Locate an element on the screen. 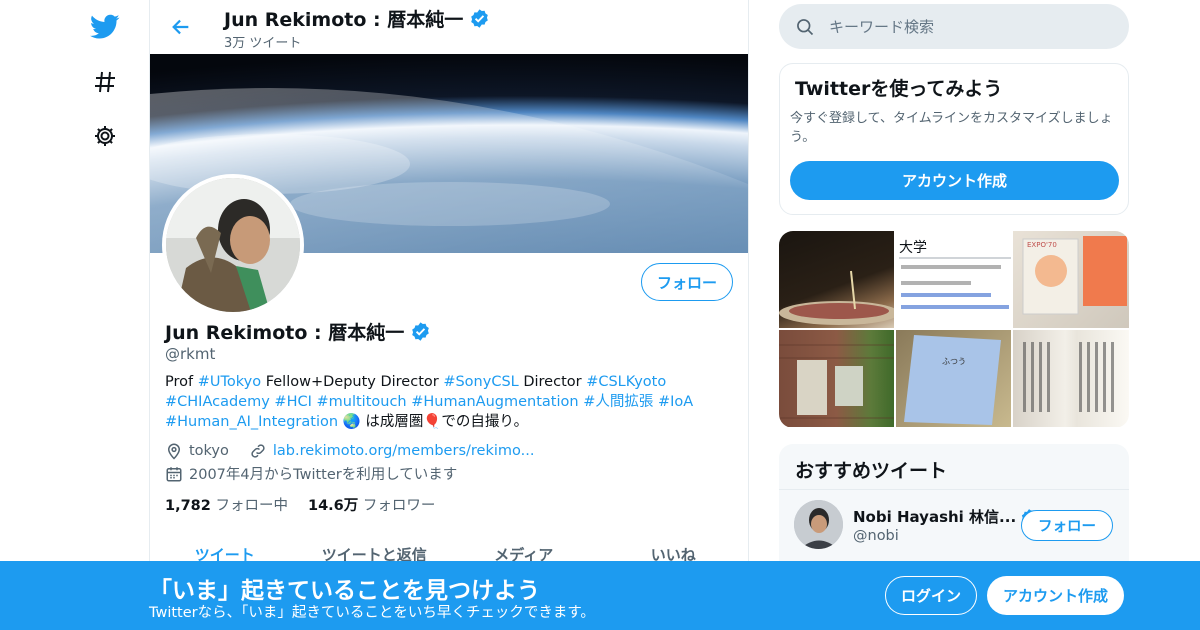 The width and height of the screenshot is (1200, 630). followers-stat: 14.6万 フォロワー is located at coordinates (371, 504).